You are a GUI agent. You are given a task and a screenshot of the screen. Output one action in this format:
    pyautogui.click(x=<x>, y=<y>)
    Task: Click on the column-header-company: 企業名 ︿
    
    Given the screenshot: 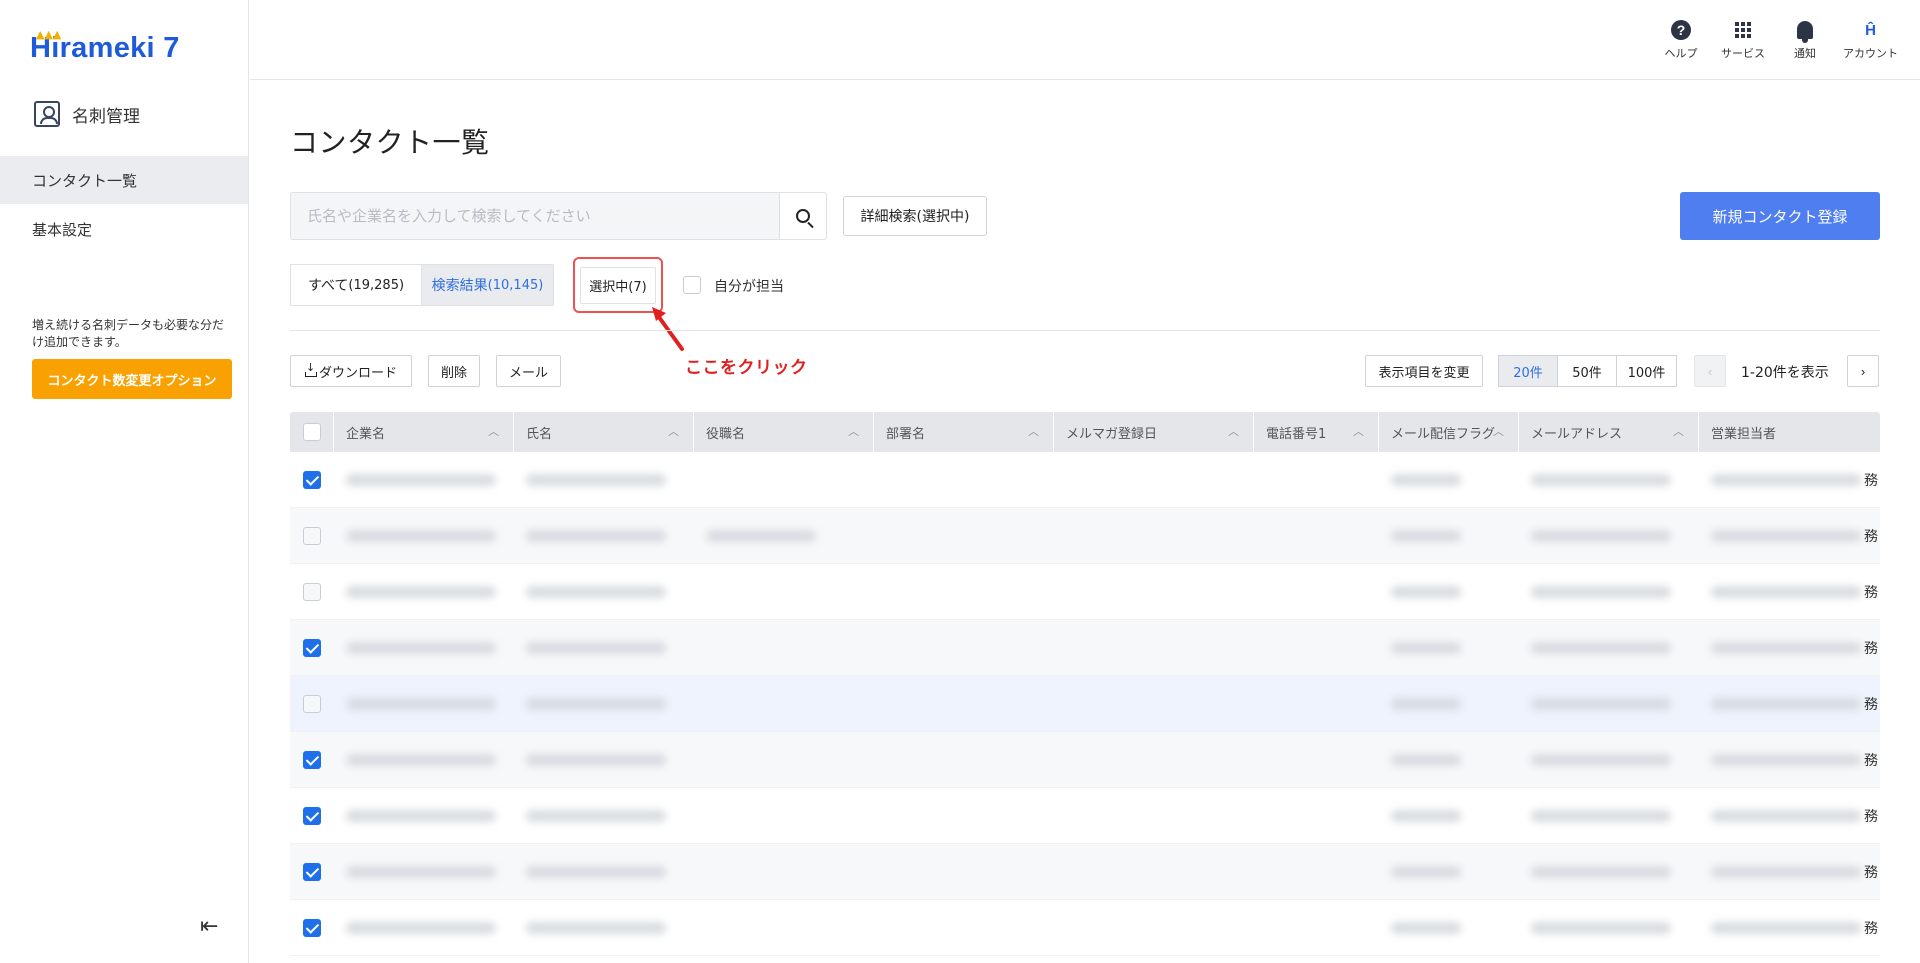 What is the action you would take?
    pyautogui.click(x=424, y=432)
    